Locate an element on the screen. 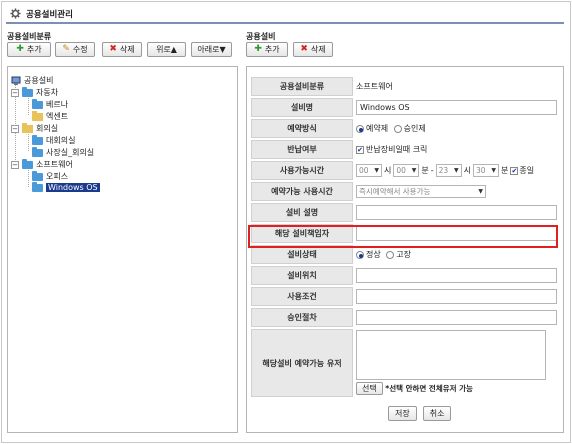 The width and height of the screenshot is (572, 444). title-bar: 공용설비관리 is located at coordinates (285, 15).